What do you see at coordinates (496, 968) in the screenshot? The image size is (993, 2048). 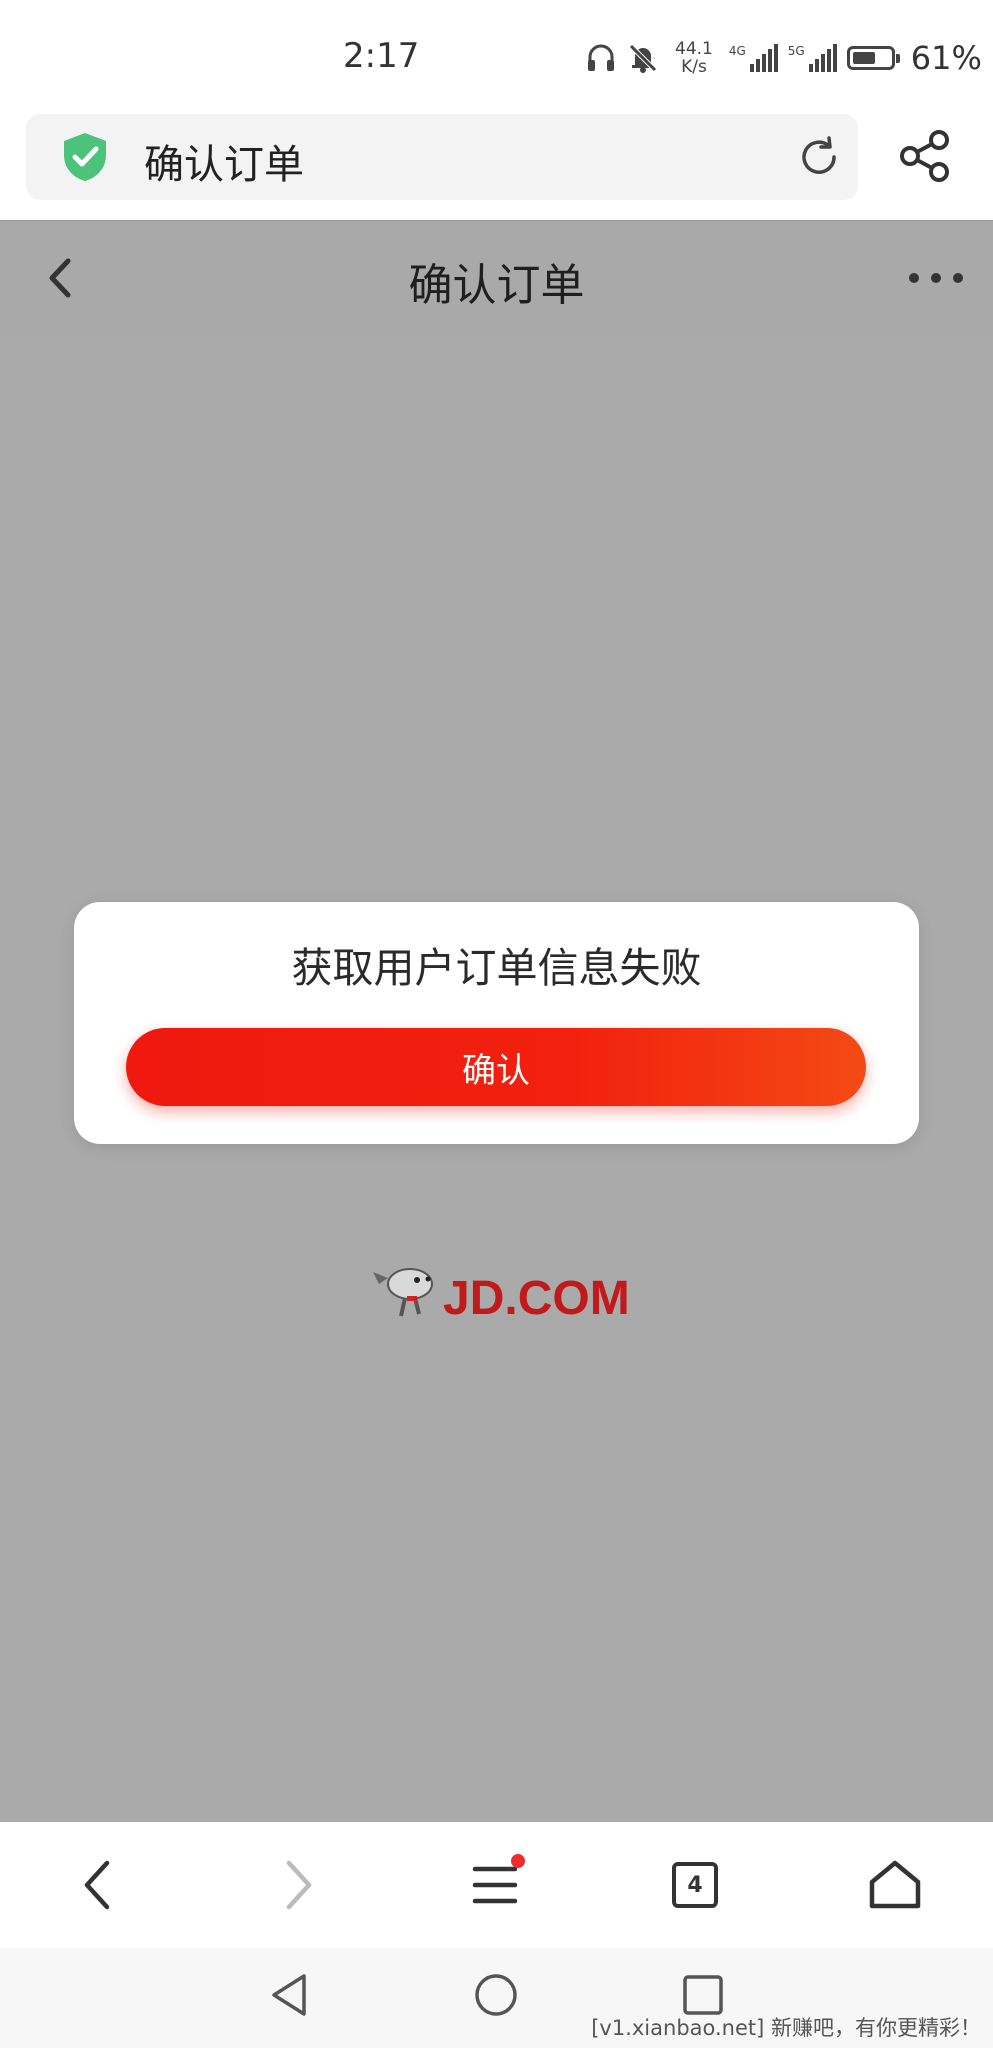 I see `dialog-message: 获取用户订单信息失败` at bounding box center [496, 968].